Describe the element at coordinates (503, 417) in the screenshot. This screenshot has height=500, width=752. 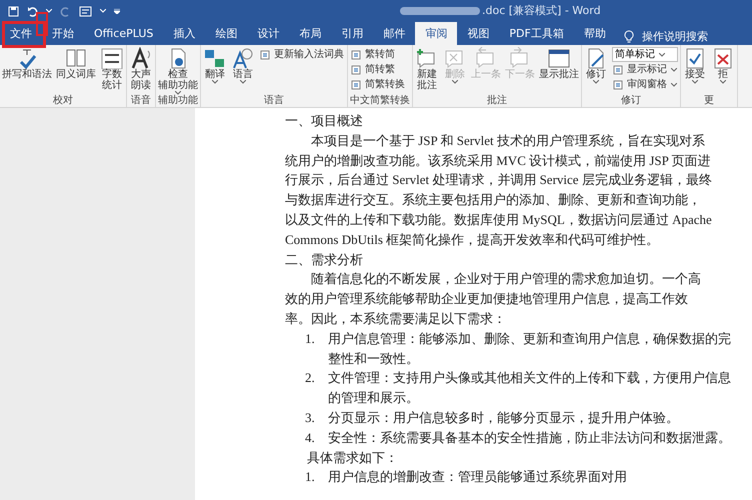
I see `list-item-text: 分页显示：用户信息较多时，能够分页显示，提升用户体验。` at that location.